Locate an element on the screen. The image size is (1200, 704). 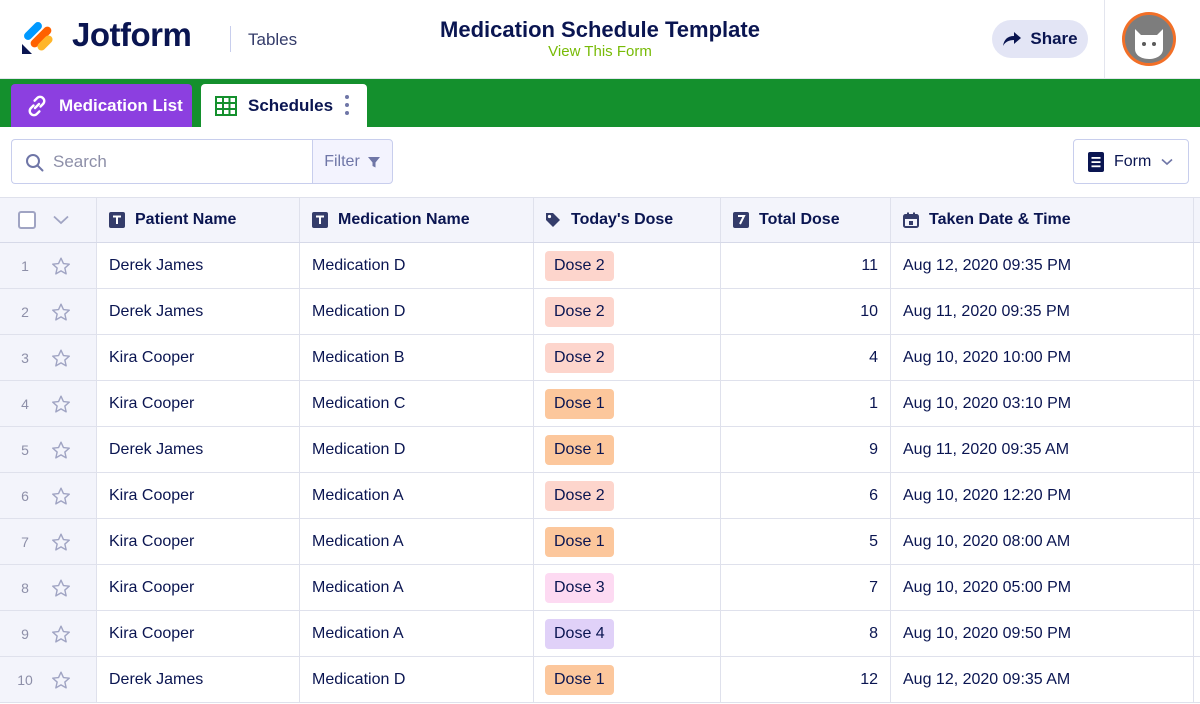
share-button: Share is located at coordinates (1040, 39).